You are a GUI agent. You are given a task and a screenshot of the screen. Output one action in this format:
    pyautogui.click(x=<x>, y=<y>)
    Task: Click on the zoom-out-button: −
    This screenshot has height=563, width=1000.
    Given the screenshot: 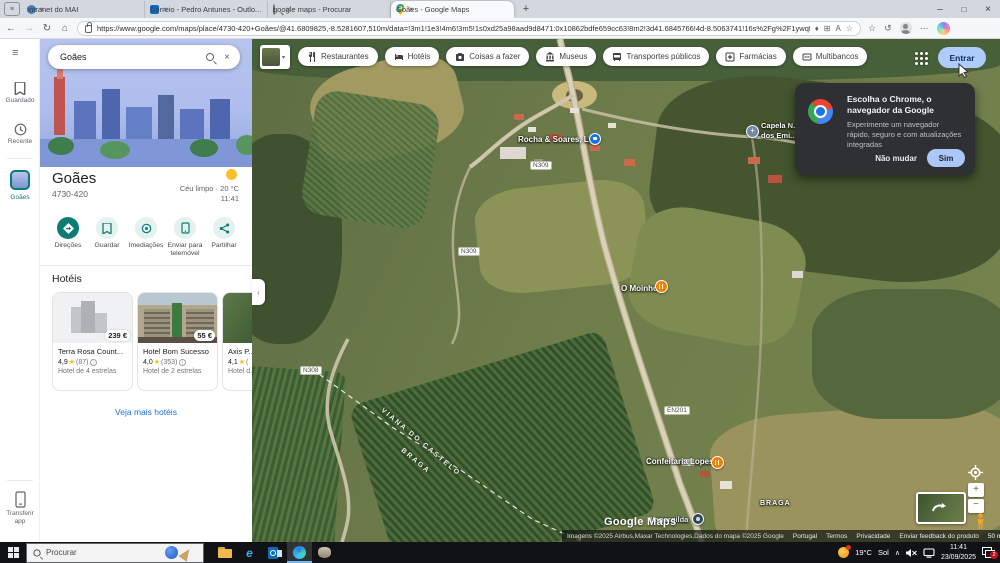 What is the action you would take?
    pyautogui.click(x=976, y=506)
    